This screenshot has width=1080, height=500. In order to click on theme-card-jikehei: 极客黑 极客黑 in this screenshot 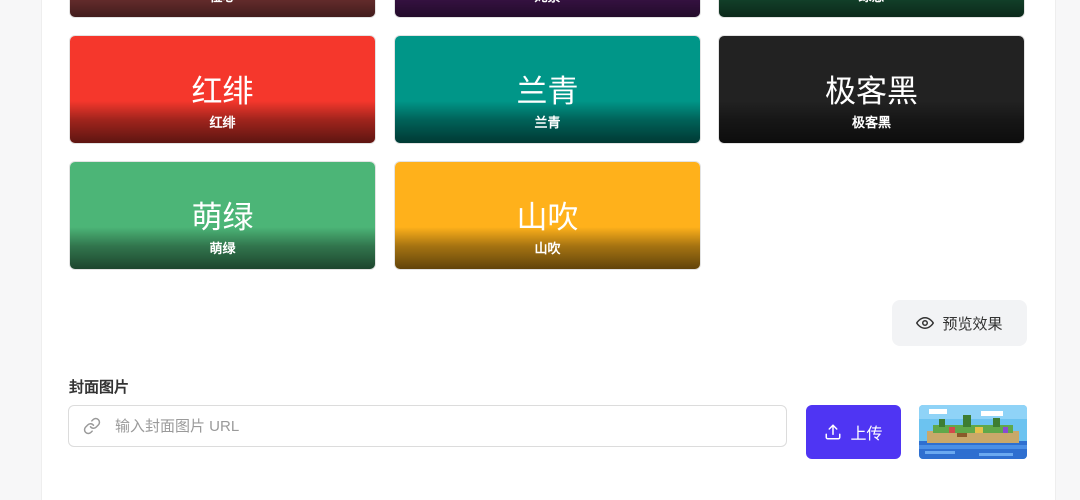, I will do `click(871, 89)`.